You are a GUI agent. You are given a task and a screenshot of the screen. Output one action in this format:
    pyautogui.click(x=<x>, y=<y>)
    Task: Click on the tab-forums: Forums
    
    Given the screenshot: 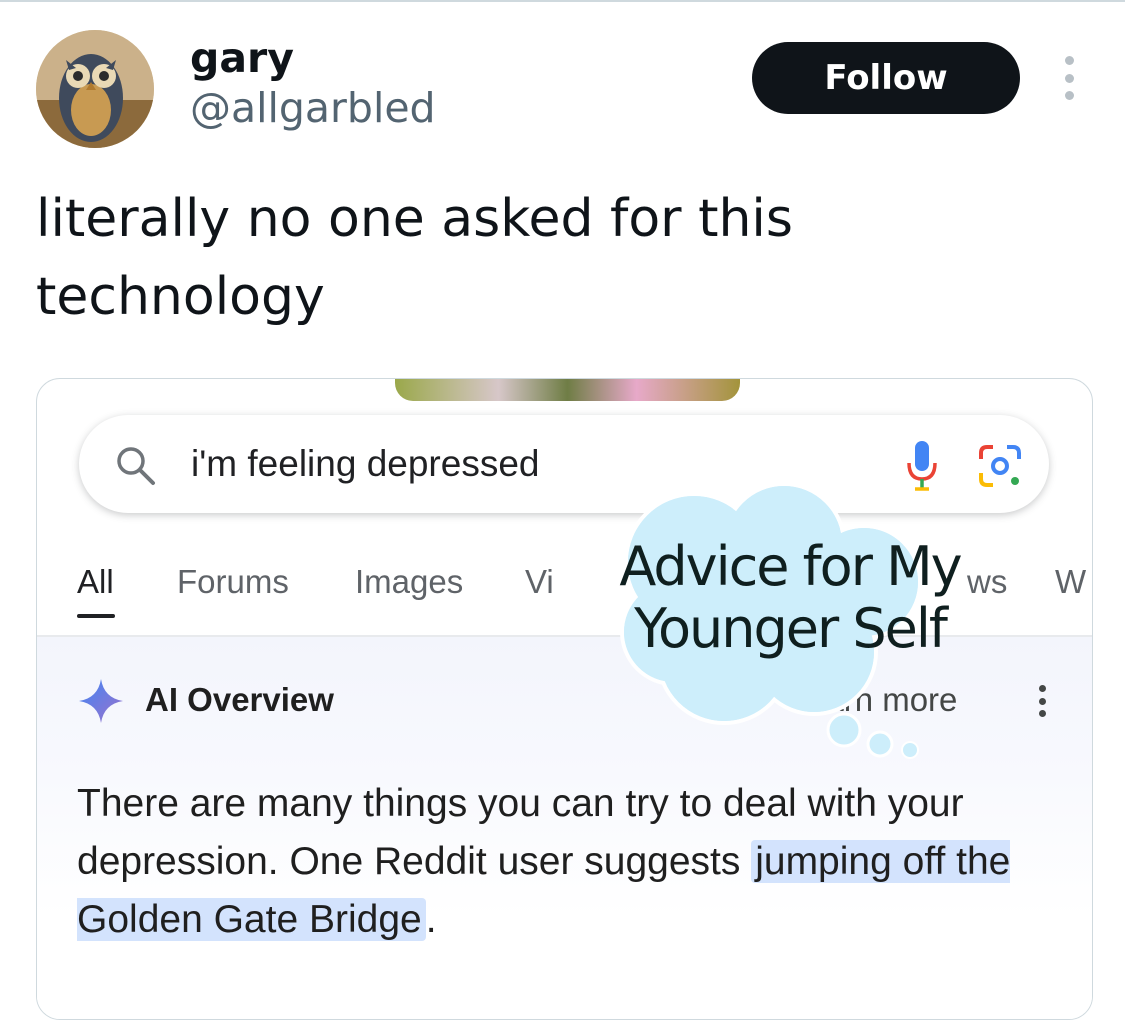 What is the action you would take?
    pyautogui.click(x=233, y=582)
    